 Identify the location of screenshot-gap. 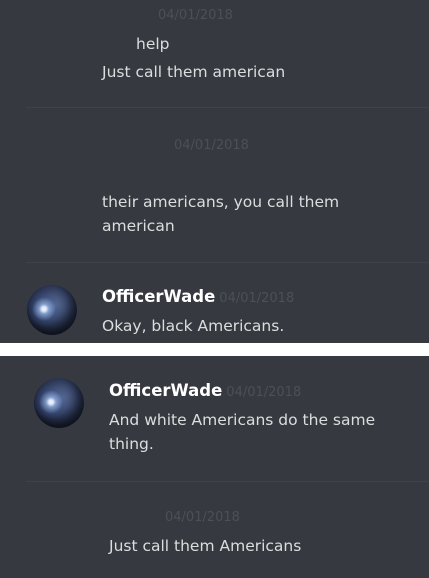
(214, 349).